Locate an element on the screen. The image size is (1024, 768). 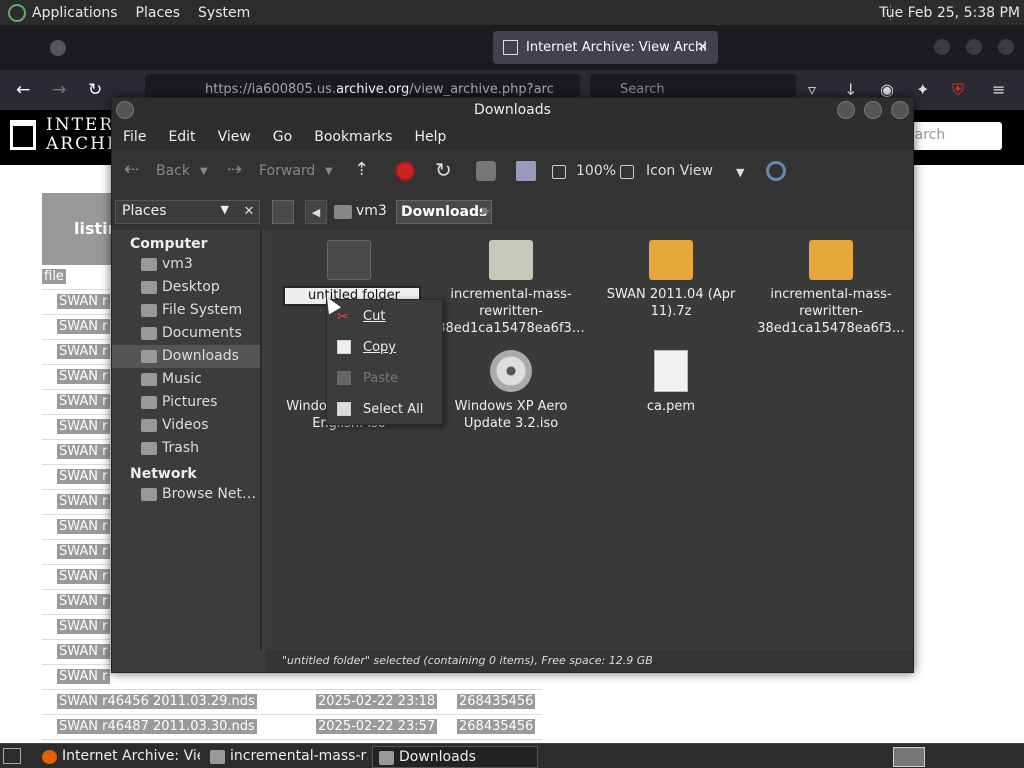
window-menu-icon is located at coordinates (125, 110).